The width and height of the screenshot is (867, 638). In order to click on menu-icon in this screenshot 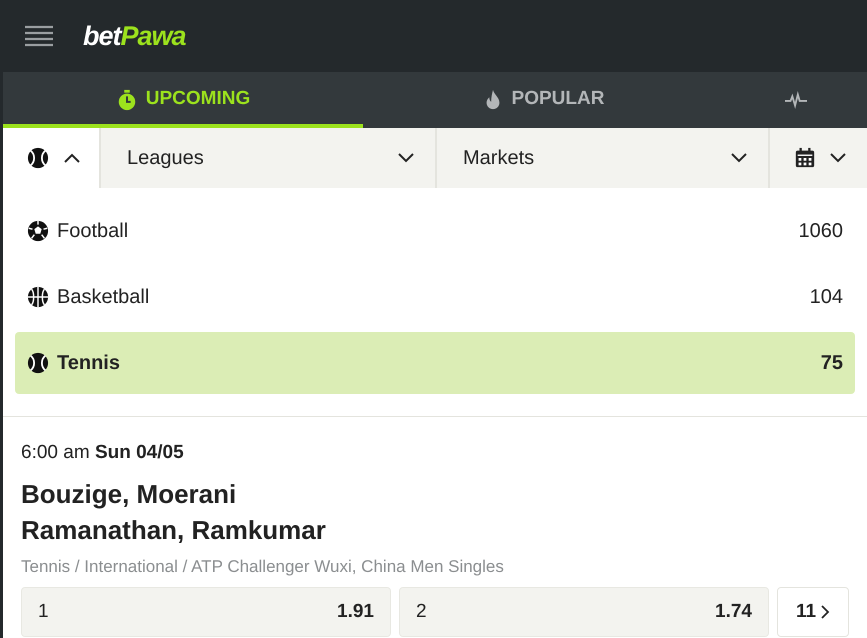, I will do `click(39, 36)`.